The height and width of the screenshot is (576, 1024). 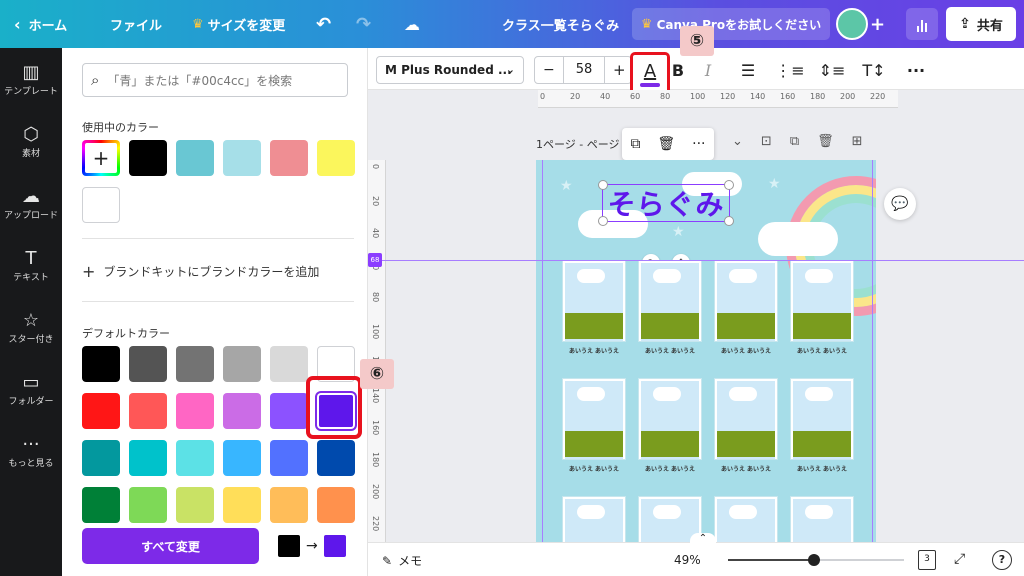 What do you see at coordinates (708, 70) in the screenshot?
I see `italic-button: I` at bounding box center [708, 70].